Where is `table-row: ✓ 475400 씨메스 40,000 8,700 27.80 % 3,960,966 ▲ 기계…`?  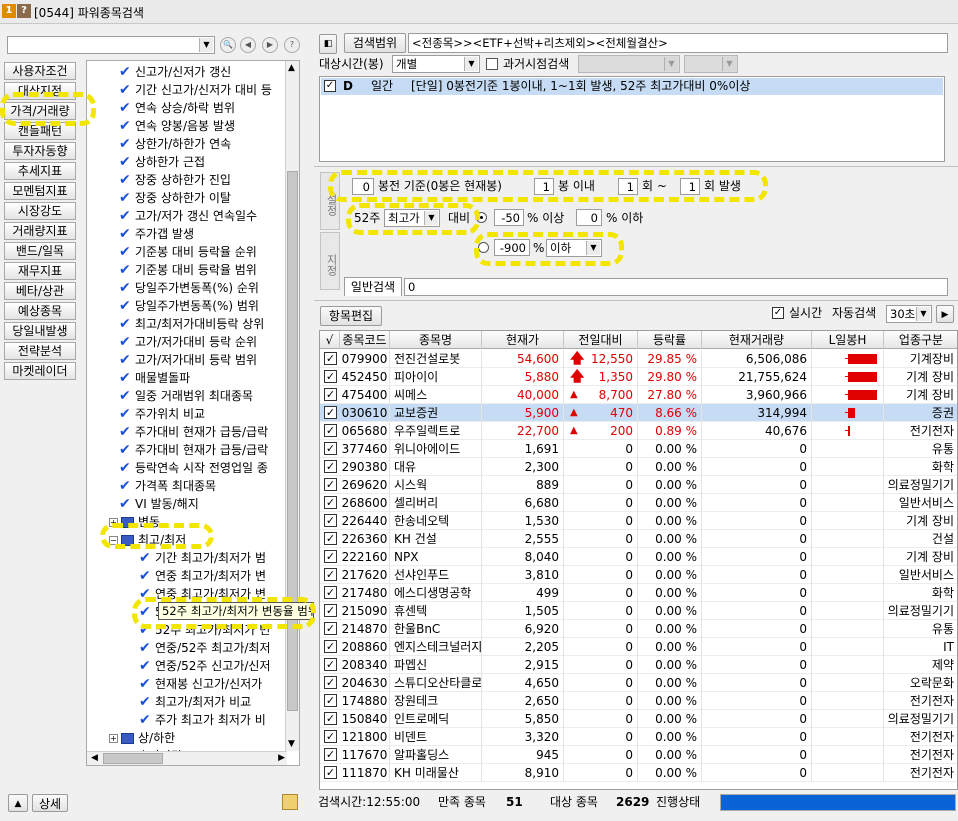 table-row: ✓ 475400 씨메스 40,000 8,700 27.80 % 3,960,966 ▲ 기계… is located at coordinates (638, 395).